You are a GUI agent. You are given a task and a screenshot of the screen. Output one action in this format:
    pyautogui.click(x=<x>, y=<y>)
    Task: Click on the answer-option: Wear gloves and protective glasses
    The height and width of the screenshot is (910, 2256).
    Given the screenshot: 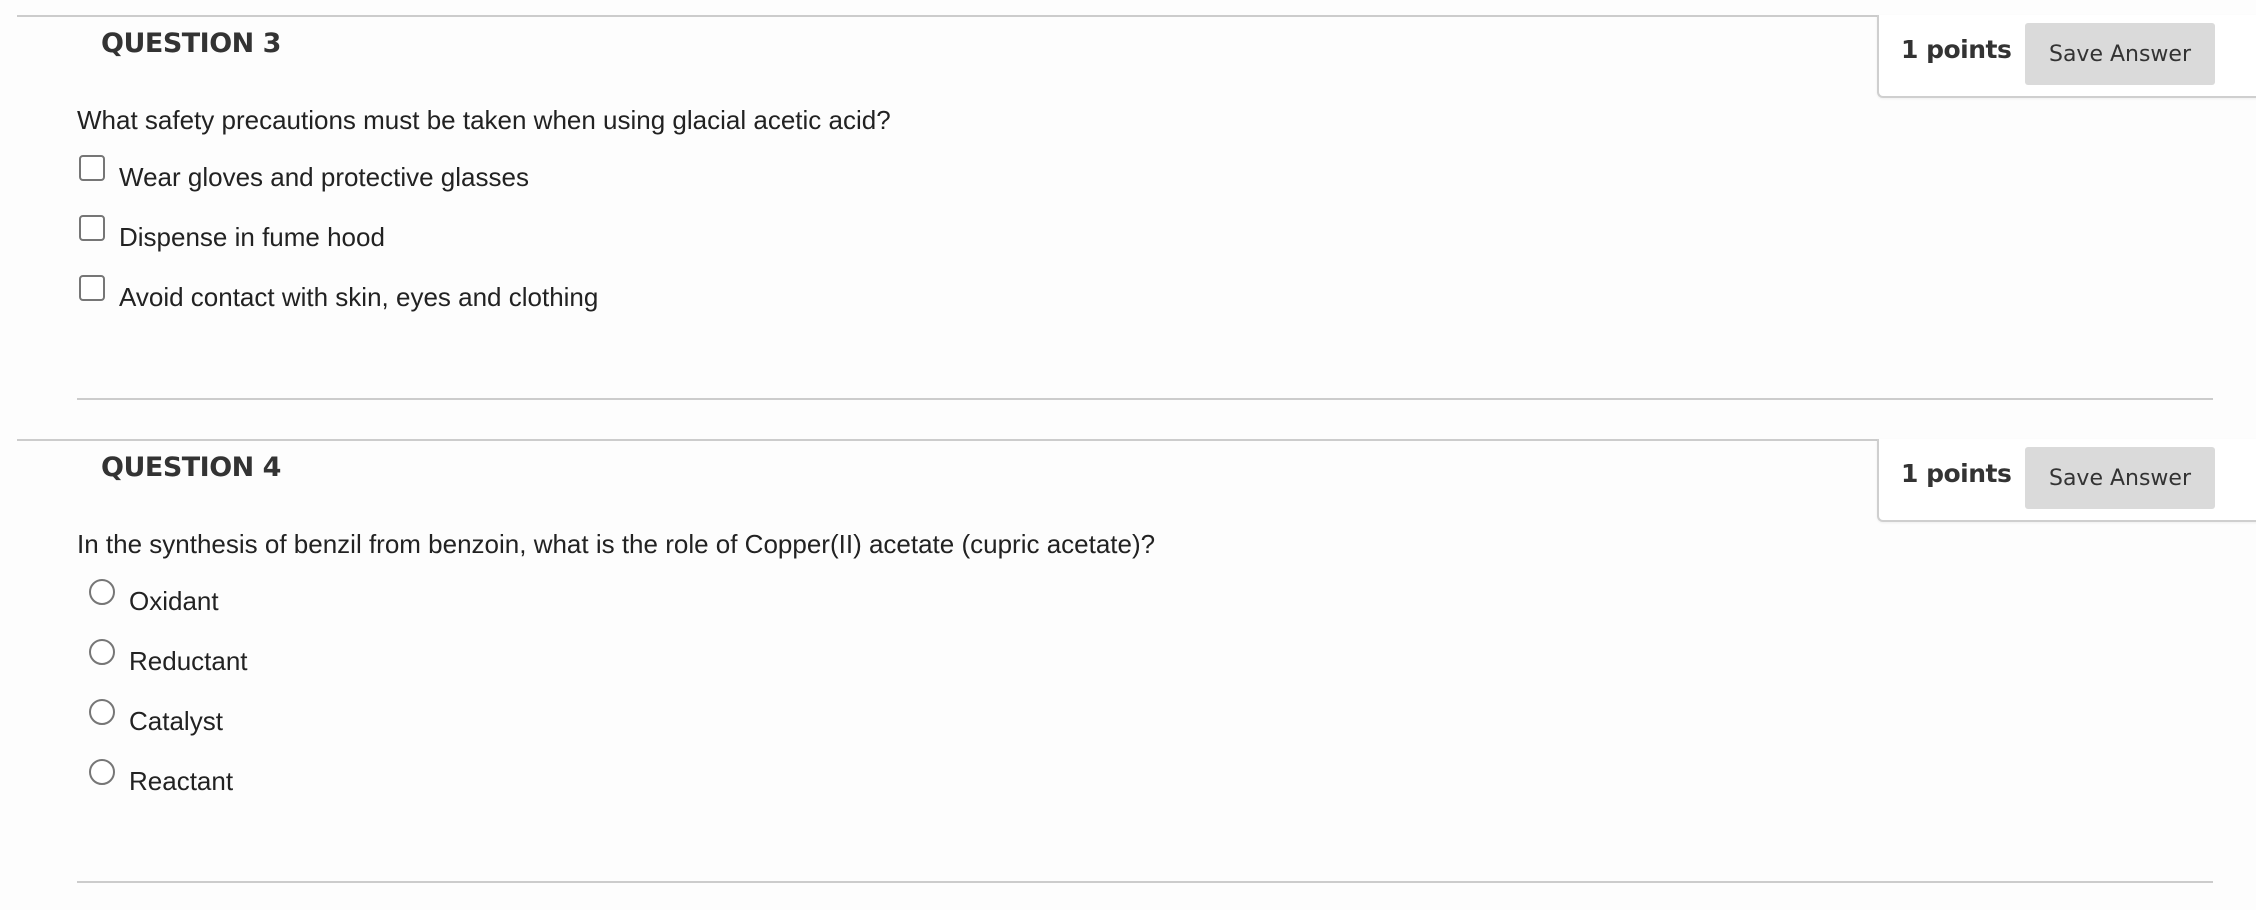 What is the action you would take?
    pyautogui.click(x=304, y=173)
    